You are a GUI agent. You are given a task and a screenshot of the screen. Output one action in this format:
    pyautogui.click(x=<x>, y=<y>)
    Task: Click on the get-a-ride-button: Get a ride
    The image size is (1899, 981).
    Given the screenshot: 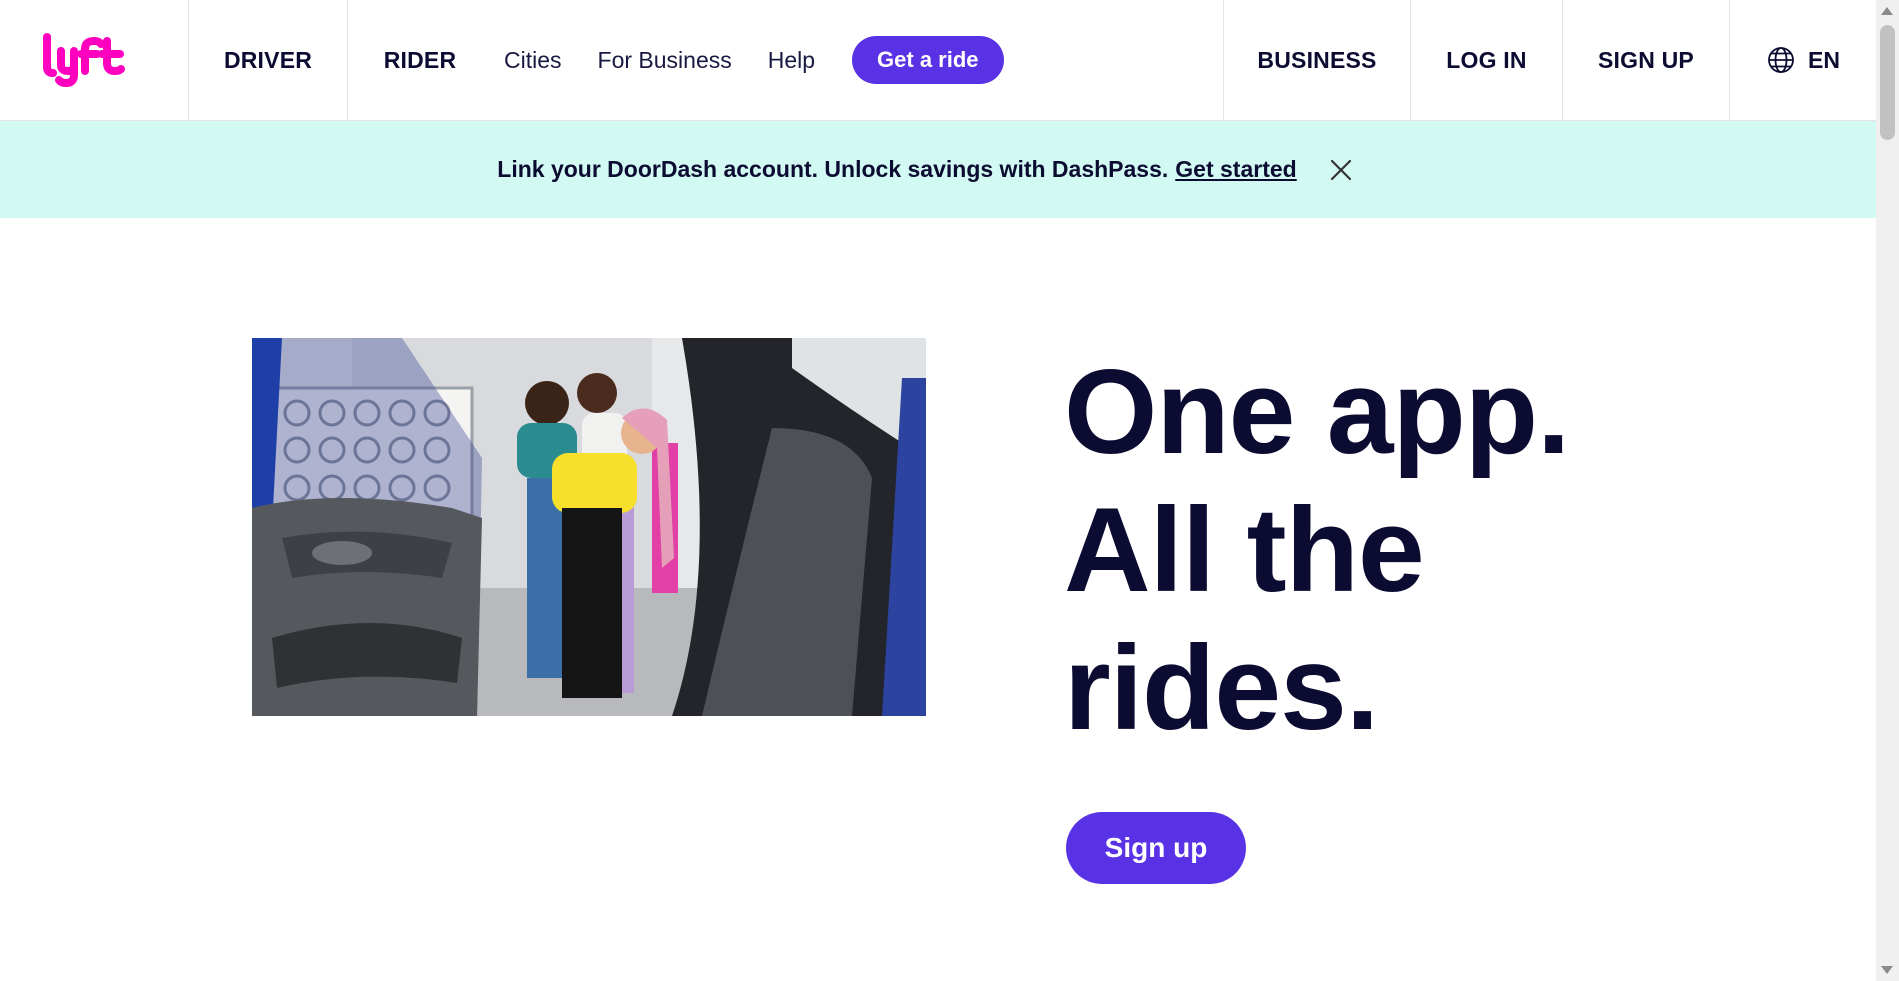 What is the action you would take?
    pyautogui.click(x=928, y=60)
    